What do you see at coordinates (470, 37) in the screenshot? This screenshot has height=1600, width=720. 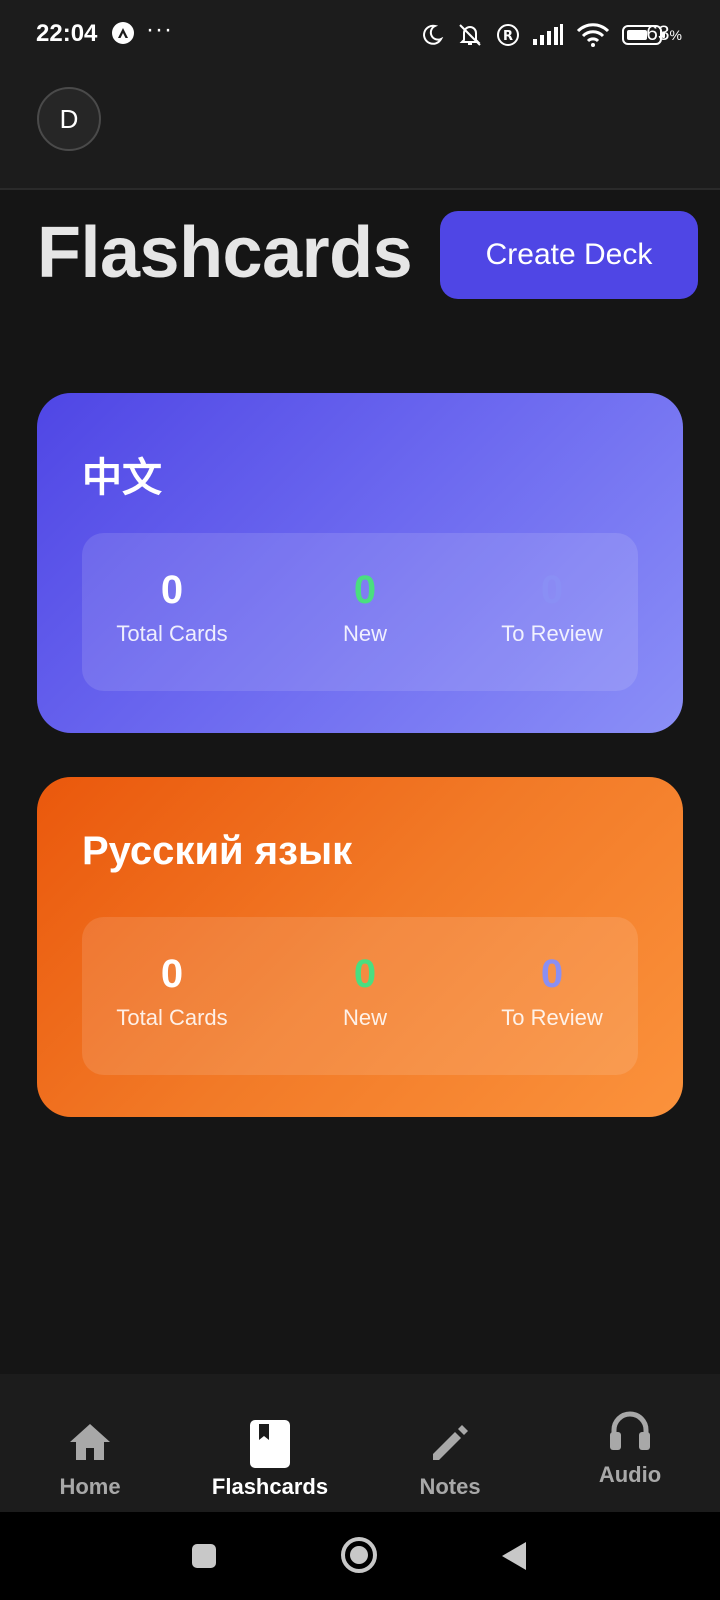 I see `bell-off-icon` at bounding box center [470, 37].